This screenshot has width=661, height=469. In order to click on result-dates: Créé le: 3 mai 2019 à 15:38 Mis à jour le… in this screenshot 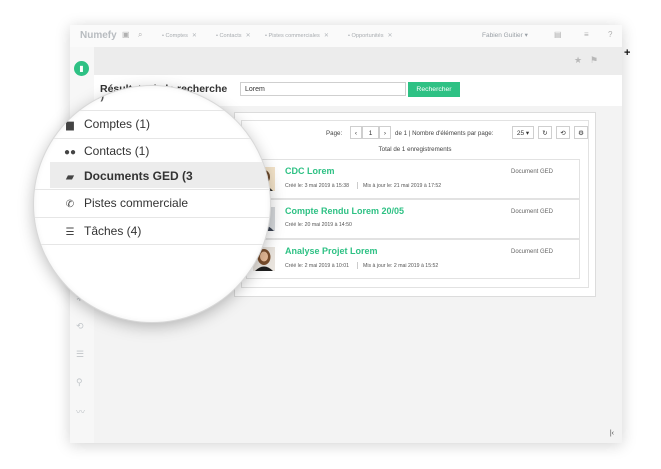, I will do `click(363, 185)`.